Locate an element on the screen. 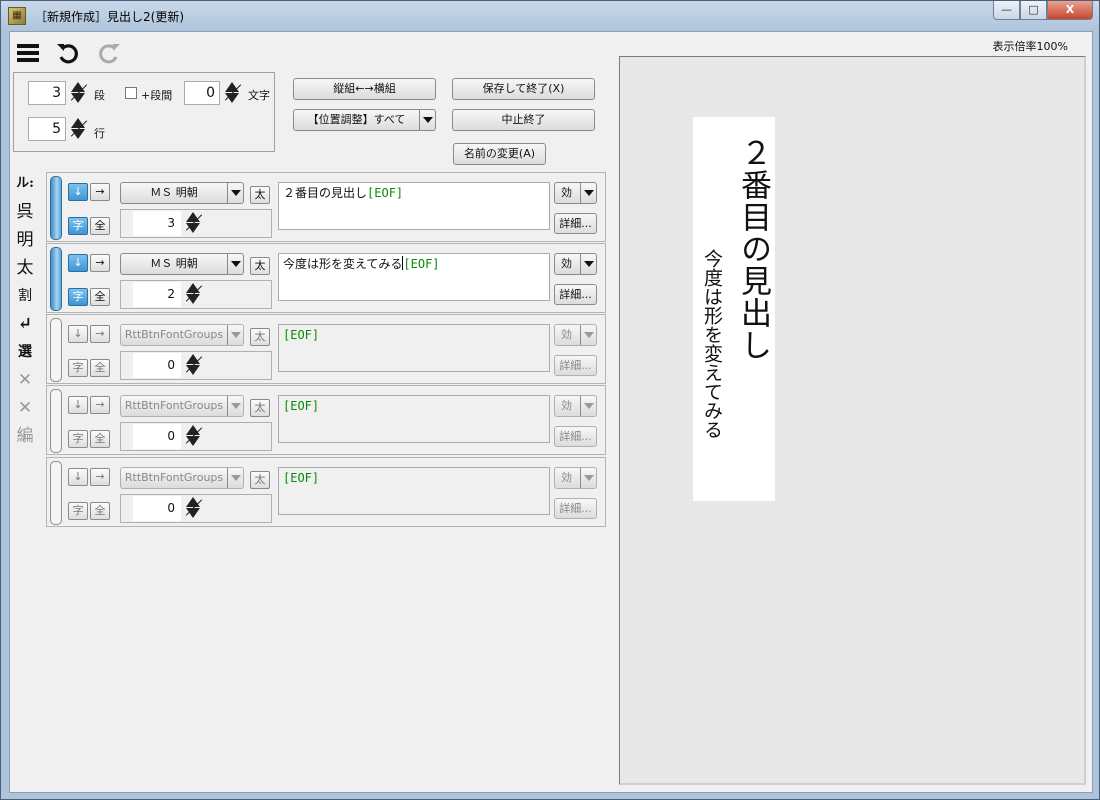 The width and height of the screenshot is (1100, 800). position-adjust-combo: 【位置調整】すべて is located at coordinates (364, 120).